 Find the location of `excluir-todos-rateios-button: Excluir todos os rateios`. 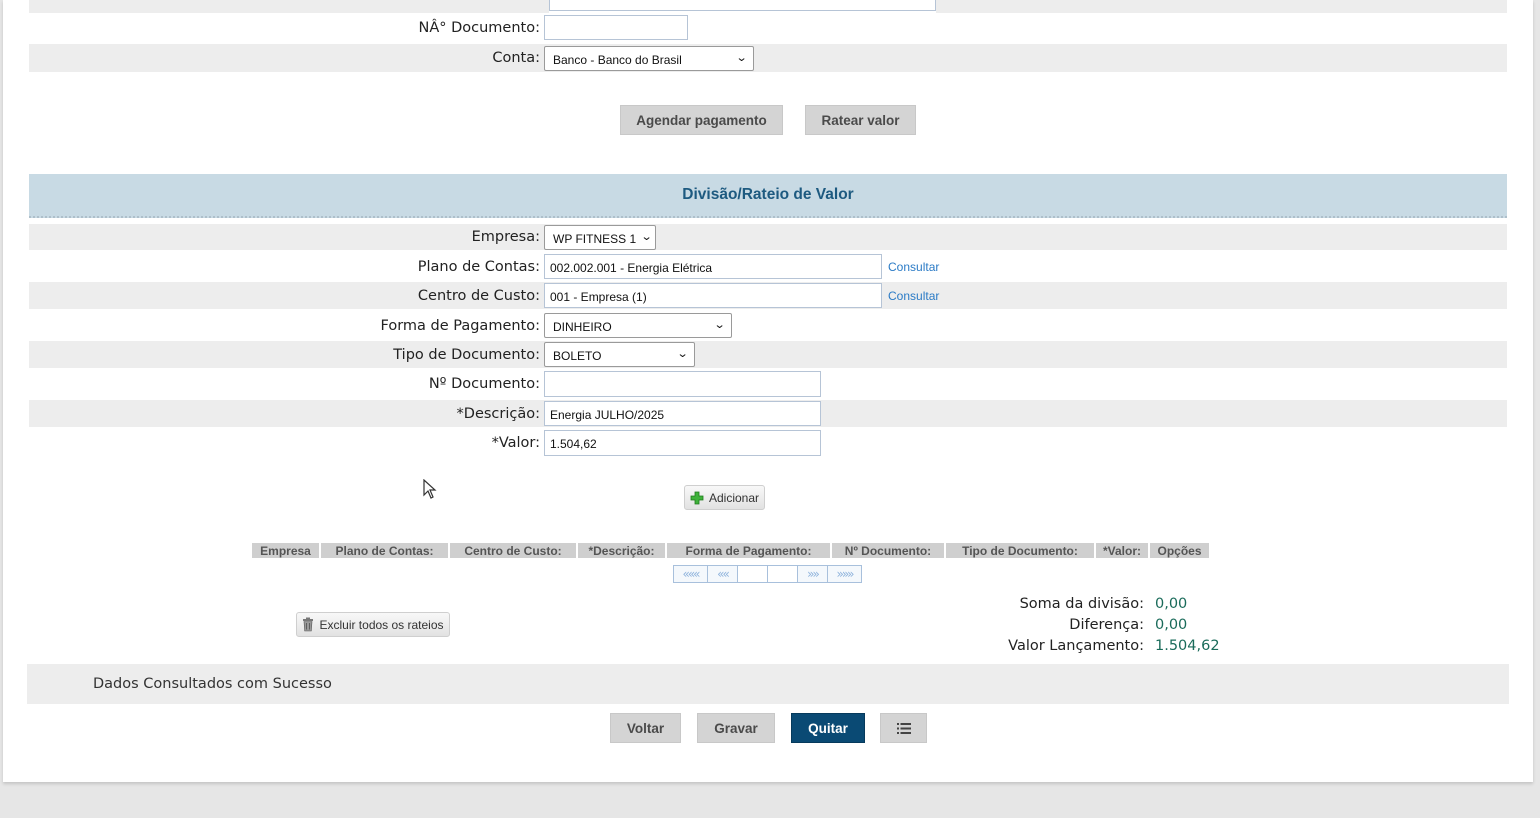

excluir-todos-rateios-button: Excluir todos os rateios is located at coordinates (373, 624).